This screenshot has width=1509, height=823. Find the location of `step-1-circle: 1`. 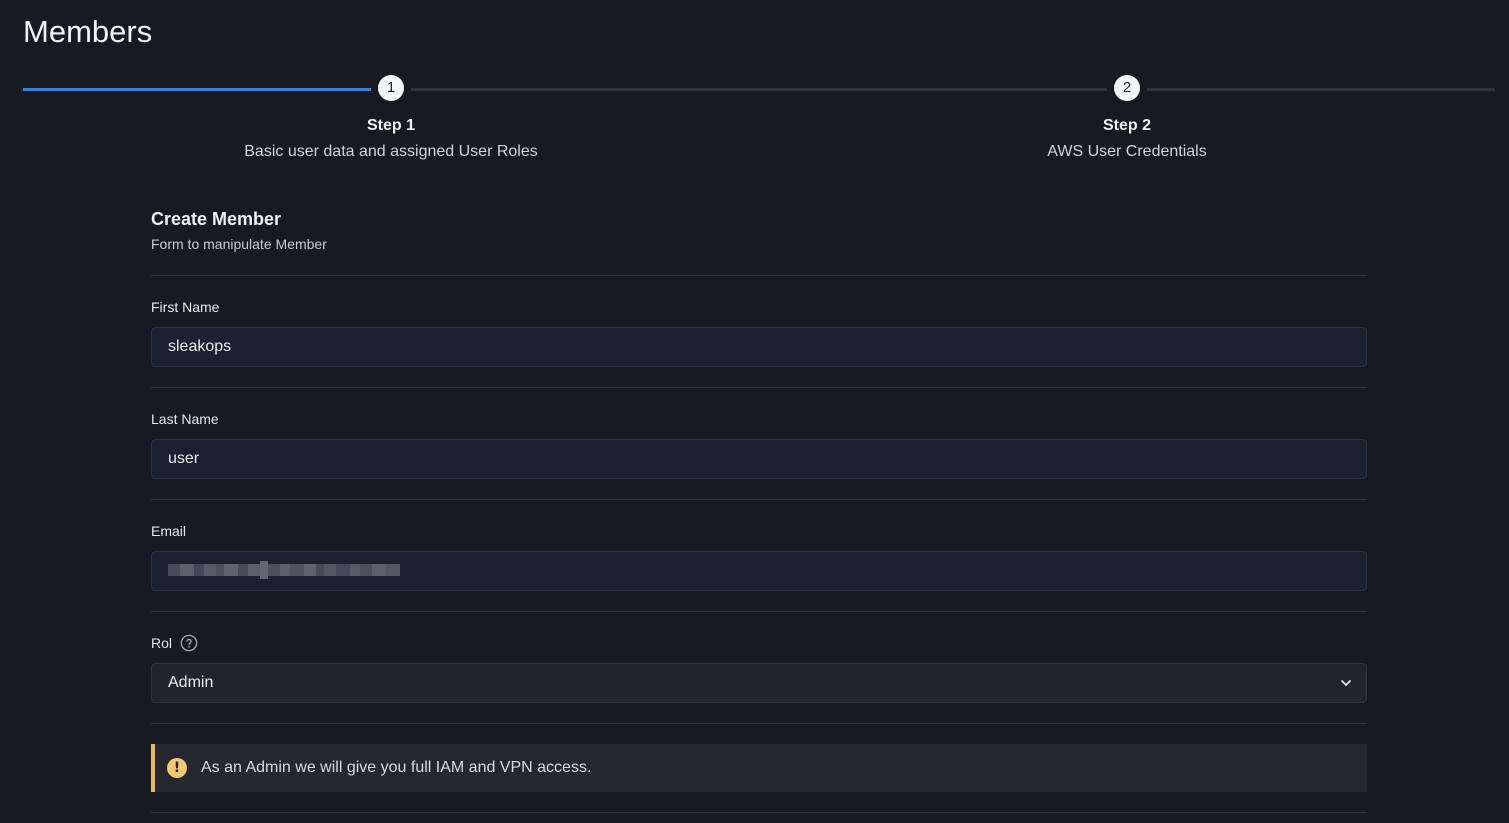

step-1-circle: 1 is located at coordinates (391, 88).